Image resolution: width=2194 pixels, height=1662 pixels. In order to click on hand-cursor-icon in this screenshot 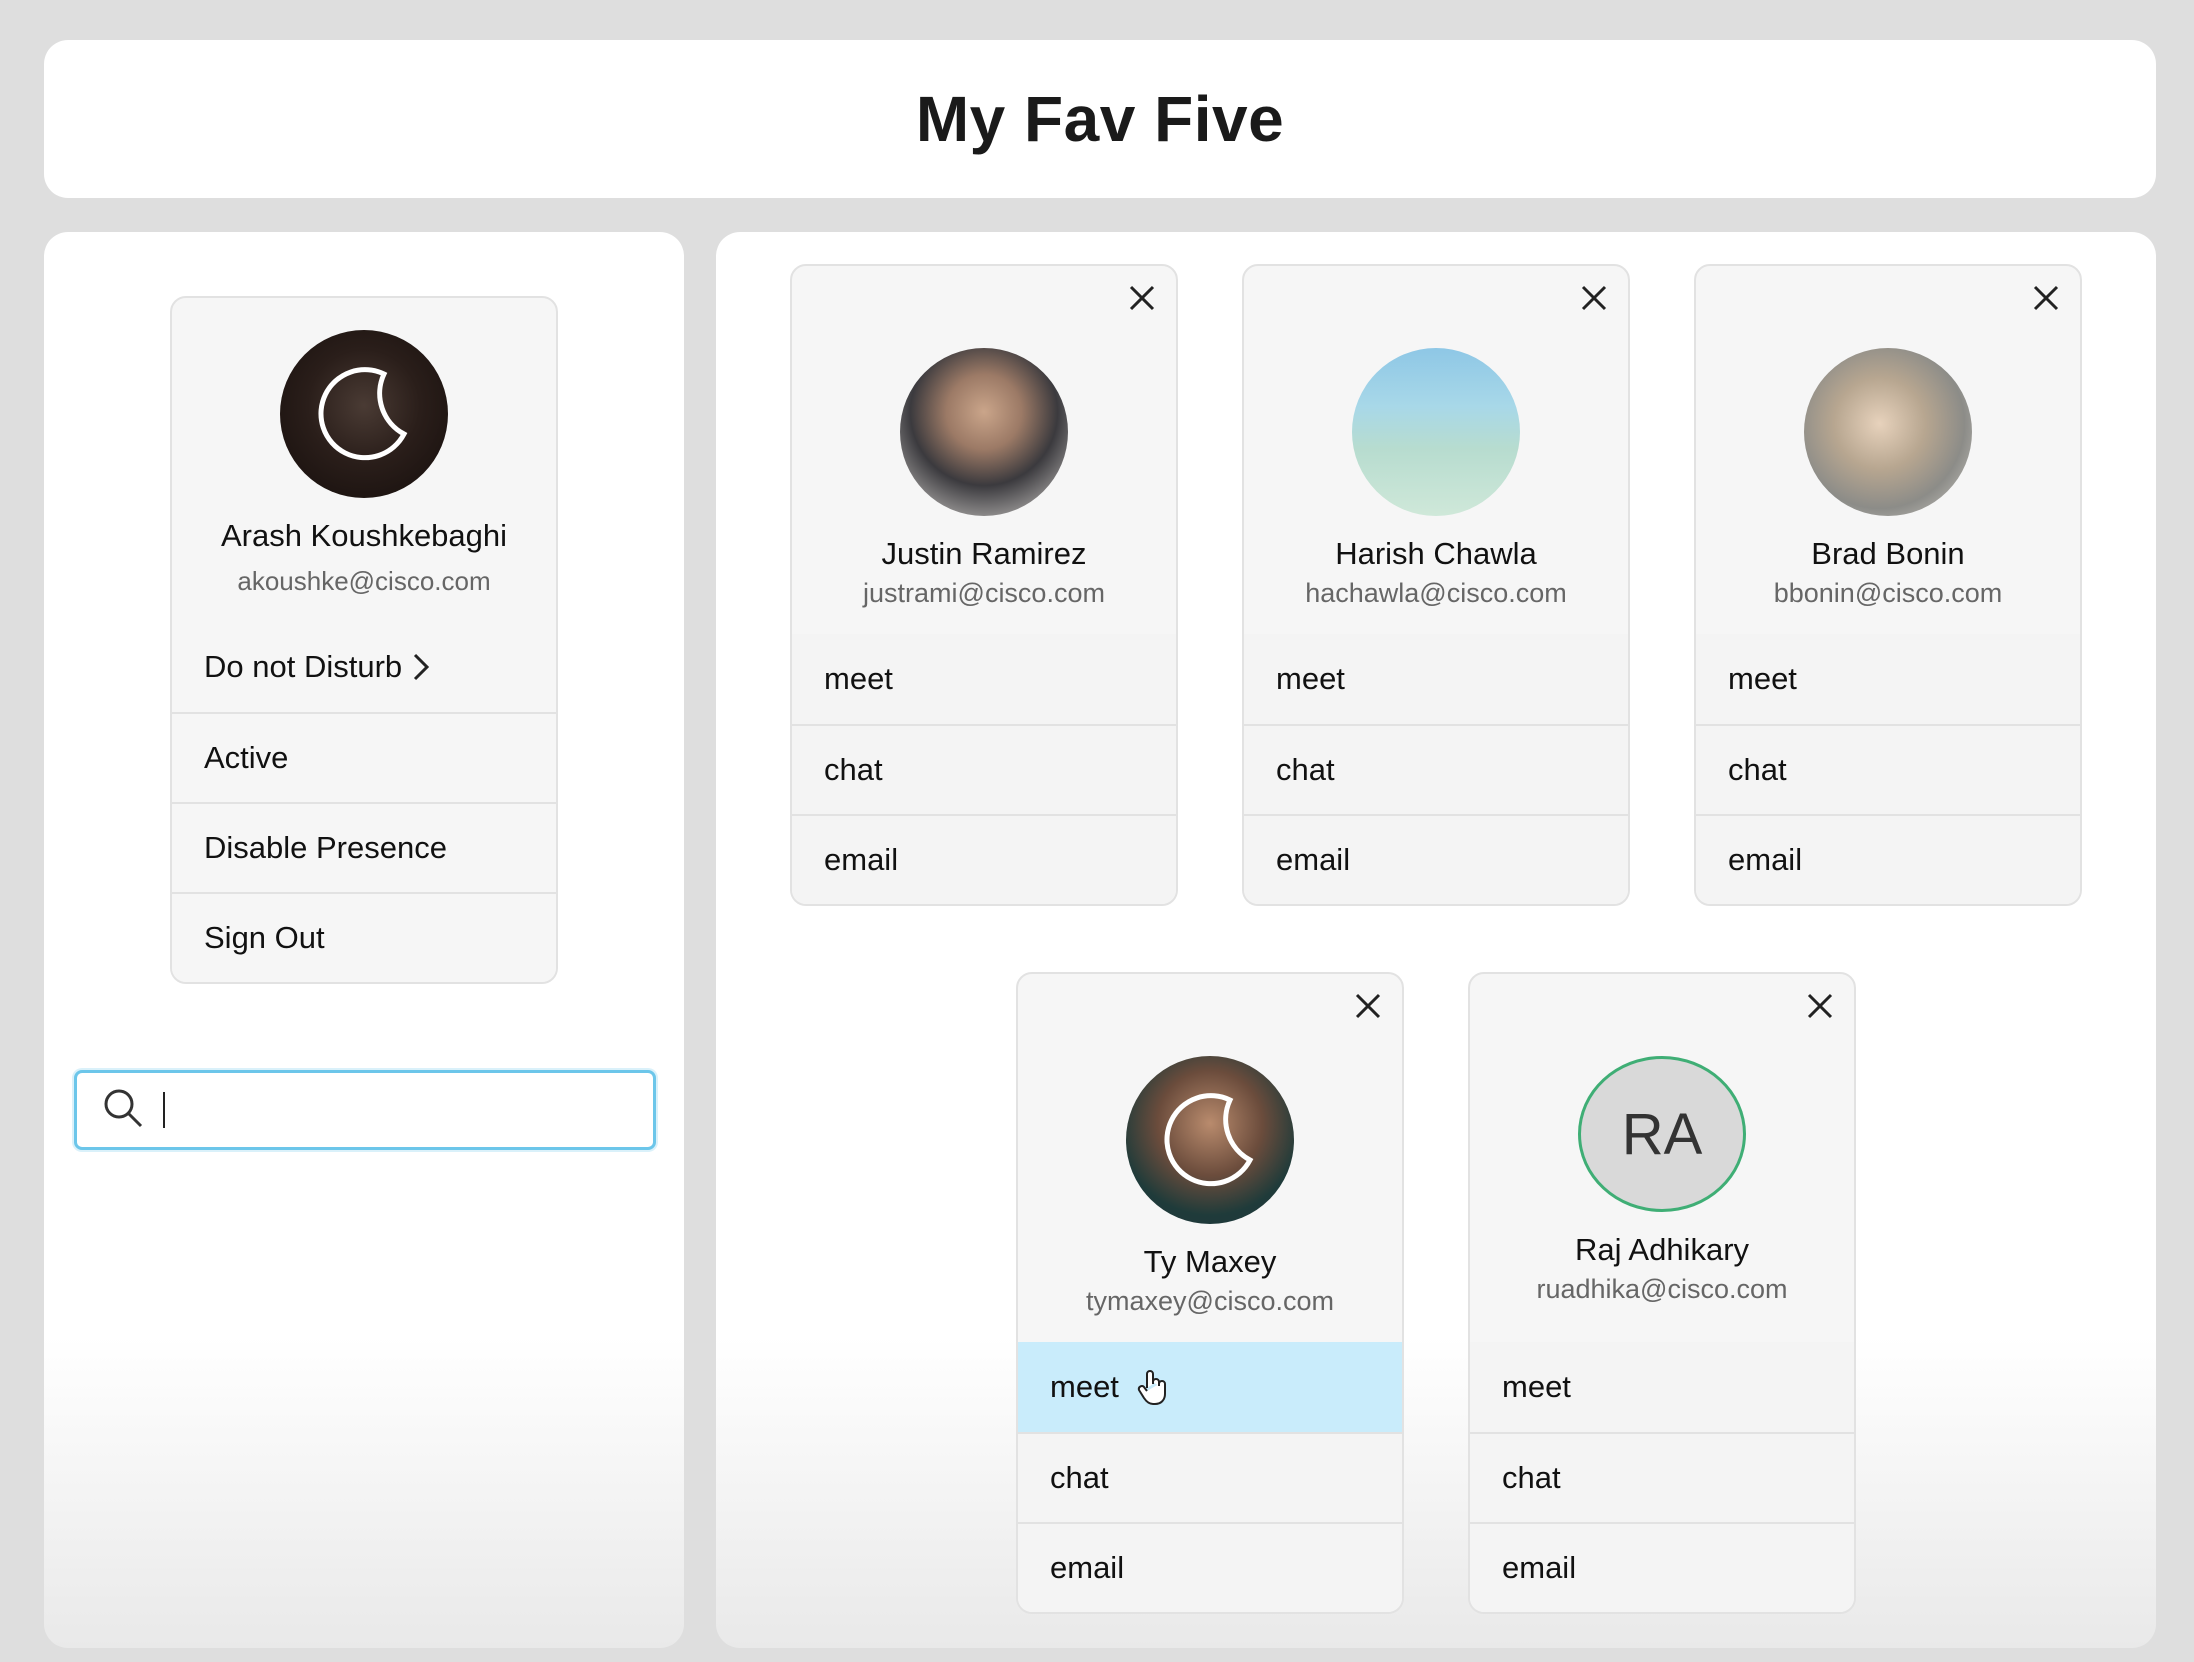, I will do `click(1153, 1387)`.